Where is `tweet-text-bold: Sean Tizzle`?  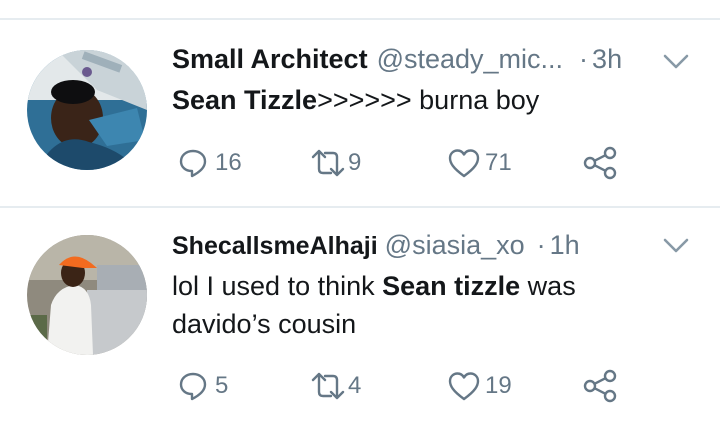 tweet-text-bold: Sean Tizzle is located at coordinates (245, 100).